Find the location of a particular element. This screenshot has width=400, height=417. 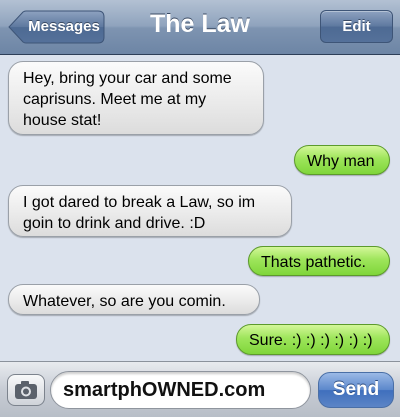

edit-button-label: Edit is located at coordinates (356, 26).